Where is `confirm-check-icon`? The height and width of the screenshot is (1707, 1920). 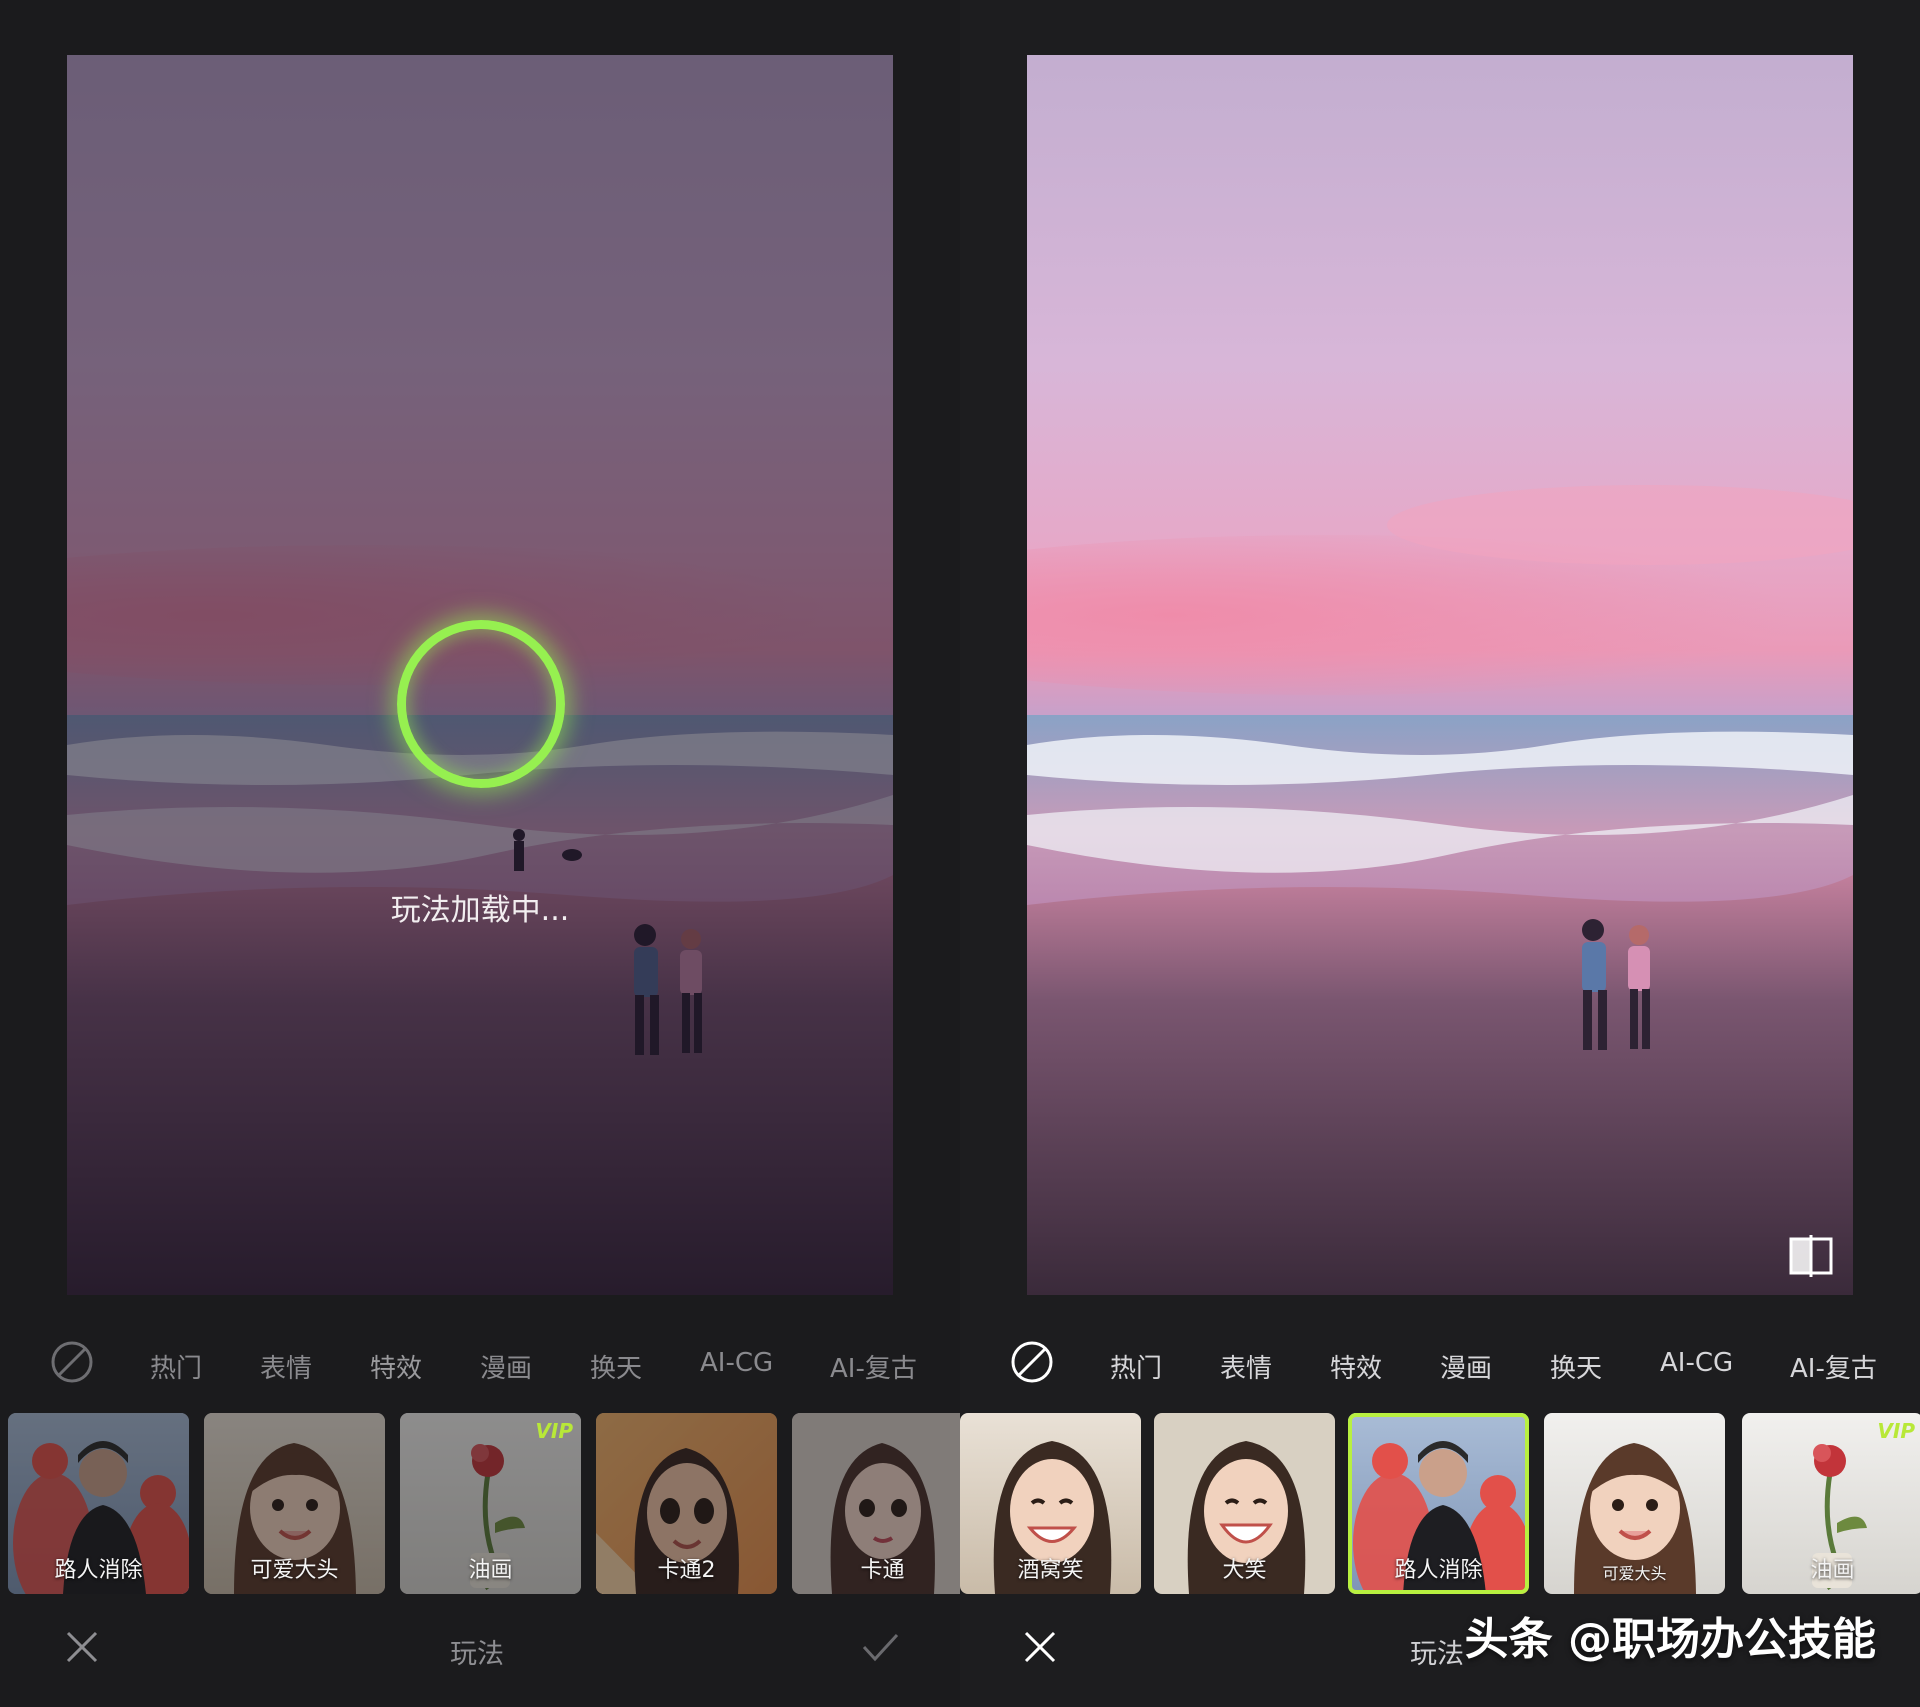 confirm-check-icon is located at coordinates (880, 1647).